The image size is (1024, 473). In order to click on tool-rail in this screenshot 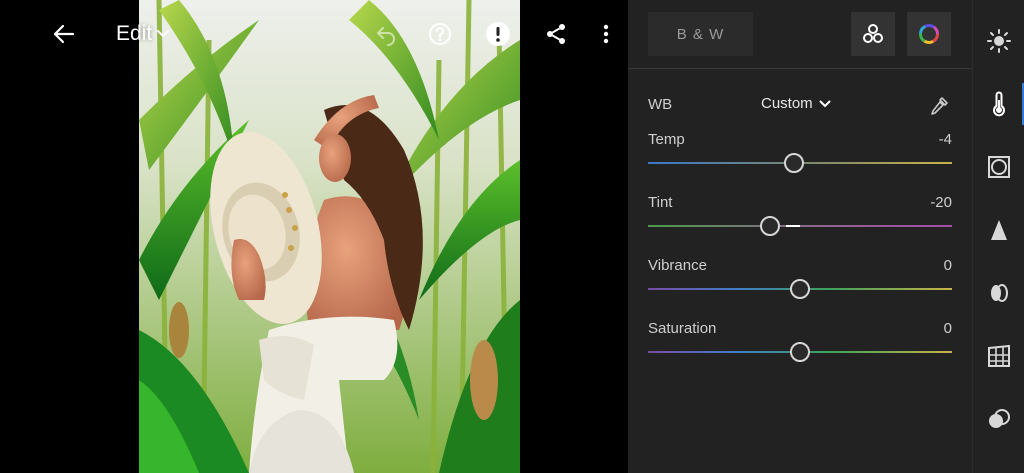, I will do `click(998, 236)`.